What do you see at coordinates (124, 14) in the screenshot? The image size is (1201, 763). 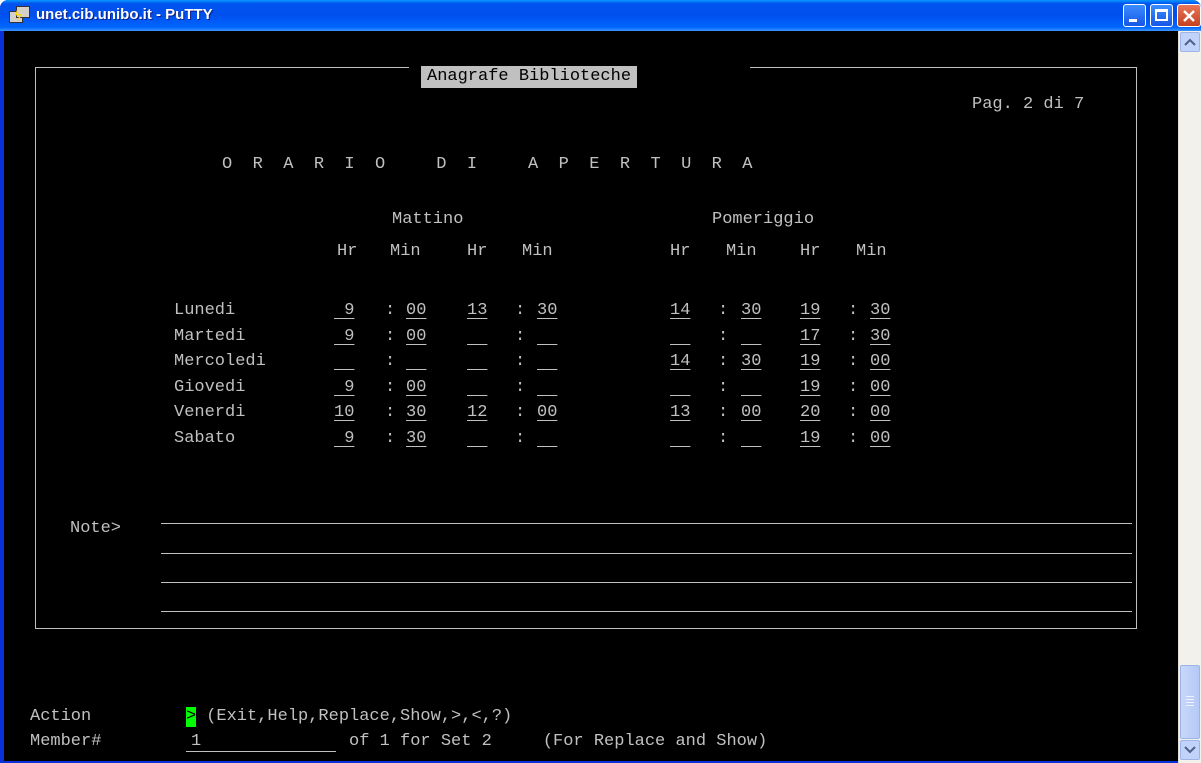 I see `window-title: unet.cib.unibo.it - PuTTY` at bounding box center [124, 14].